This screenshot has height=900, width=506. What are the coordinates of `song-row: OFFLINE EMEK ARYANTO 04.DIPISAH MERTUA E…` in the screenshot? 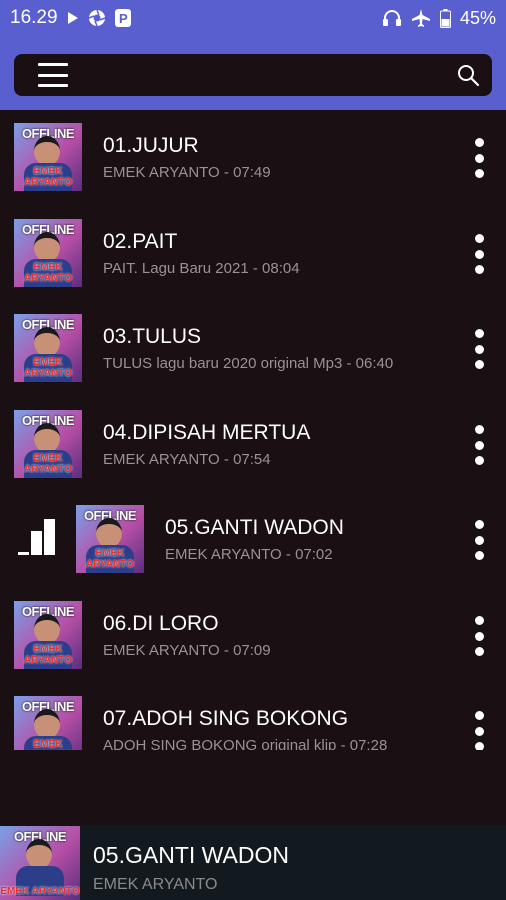 It's located at (253, 445).